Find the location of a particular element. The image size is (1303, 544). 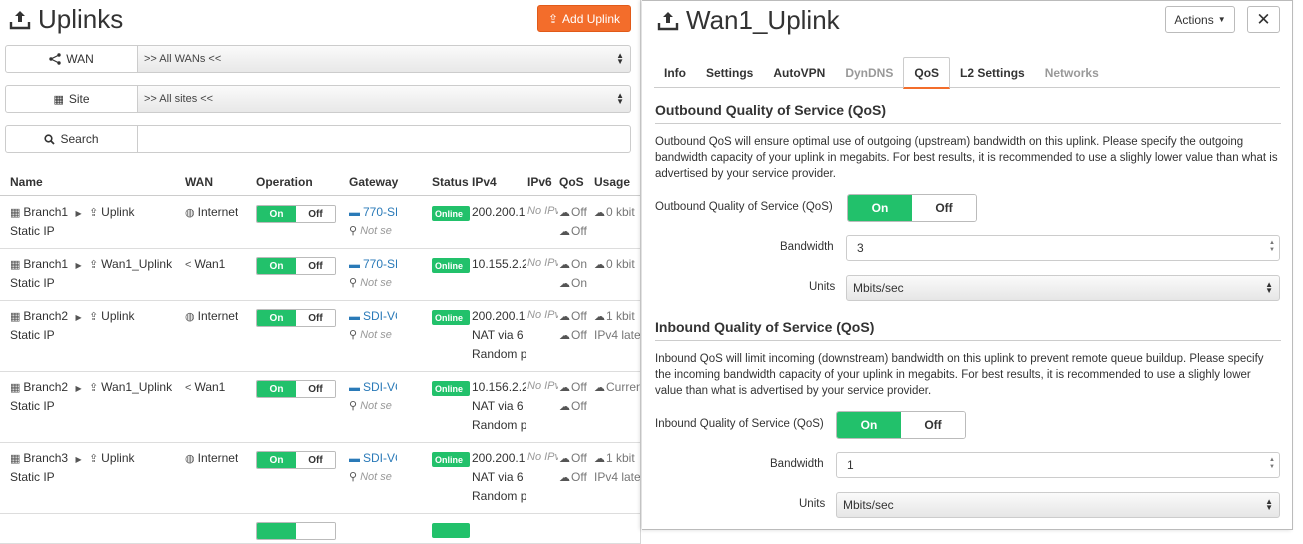

outbound-bandwidth-input: 3 ▲ ▼ is located at coordinates (1063, 248).